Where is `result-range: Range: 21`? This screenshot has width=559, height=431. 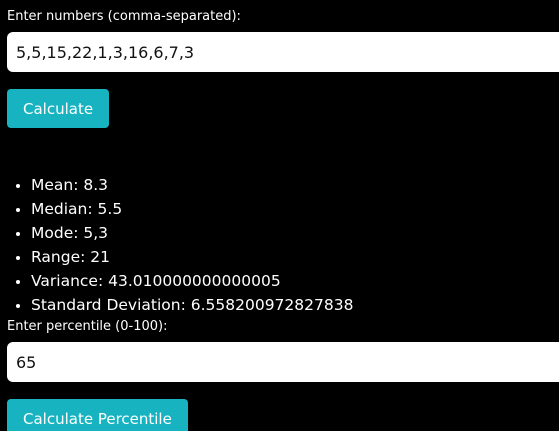
result-range: Range: 21 is located at coordinates (192, 257).